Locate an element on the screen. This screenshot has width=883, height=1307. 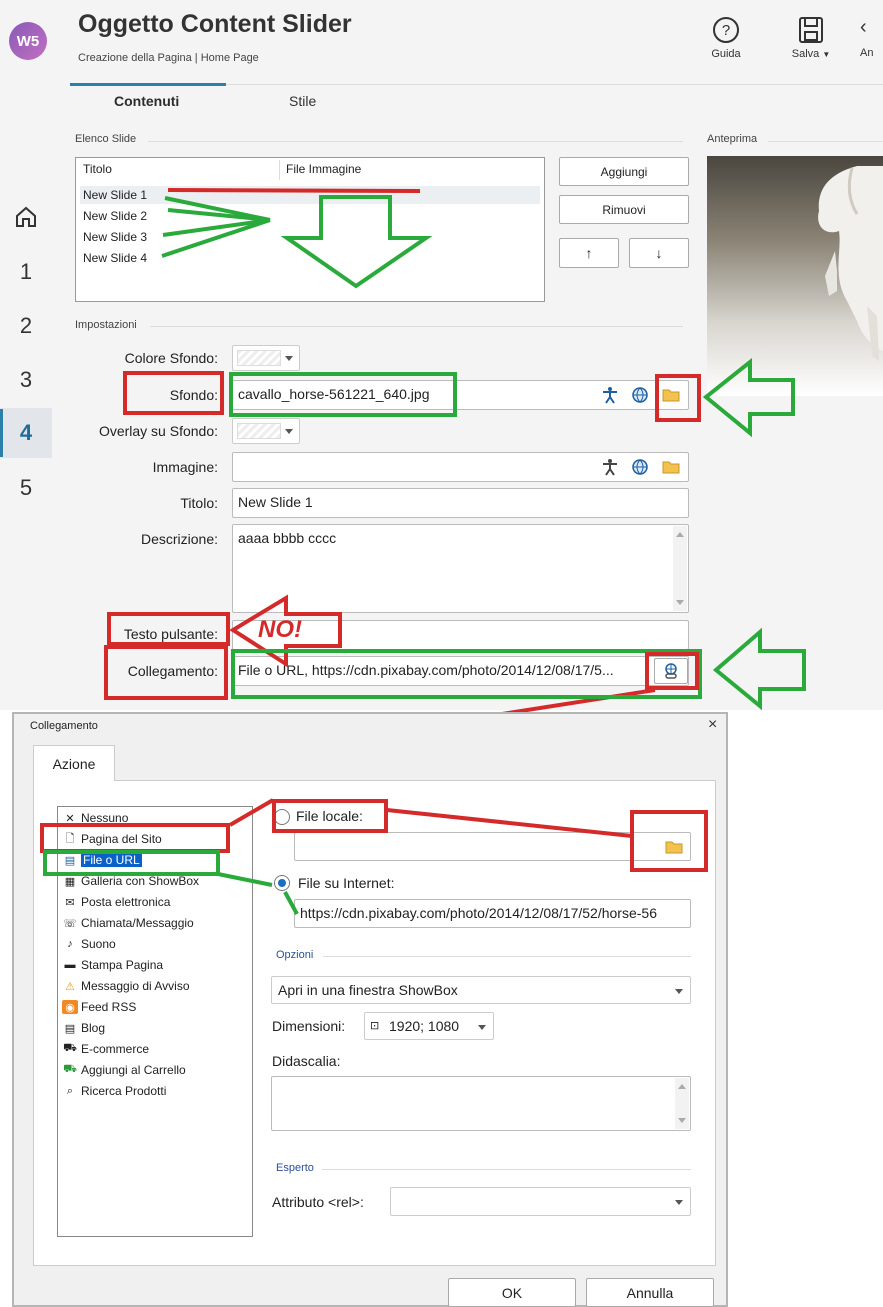
annotation-no-text: NO! is located at coordinates (280, 629).